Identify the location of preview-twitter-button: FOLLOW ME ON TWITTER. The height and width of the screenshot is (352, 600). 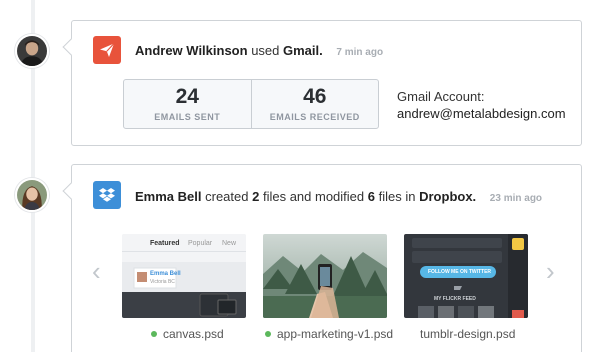
(460, 272).